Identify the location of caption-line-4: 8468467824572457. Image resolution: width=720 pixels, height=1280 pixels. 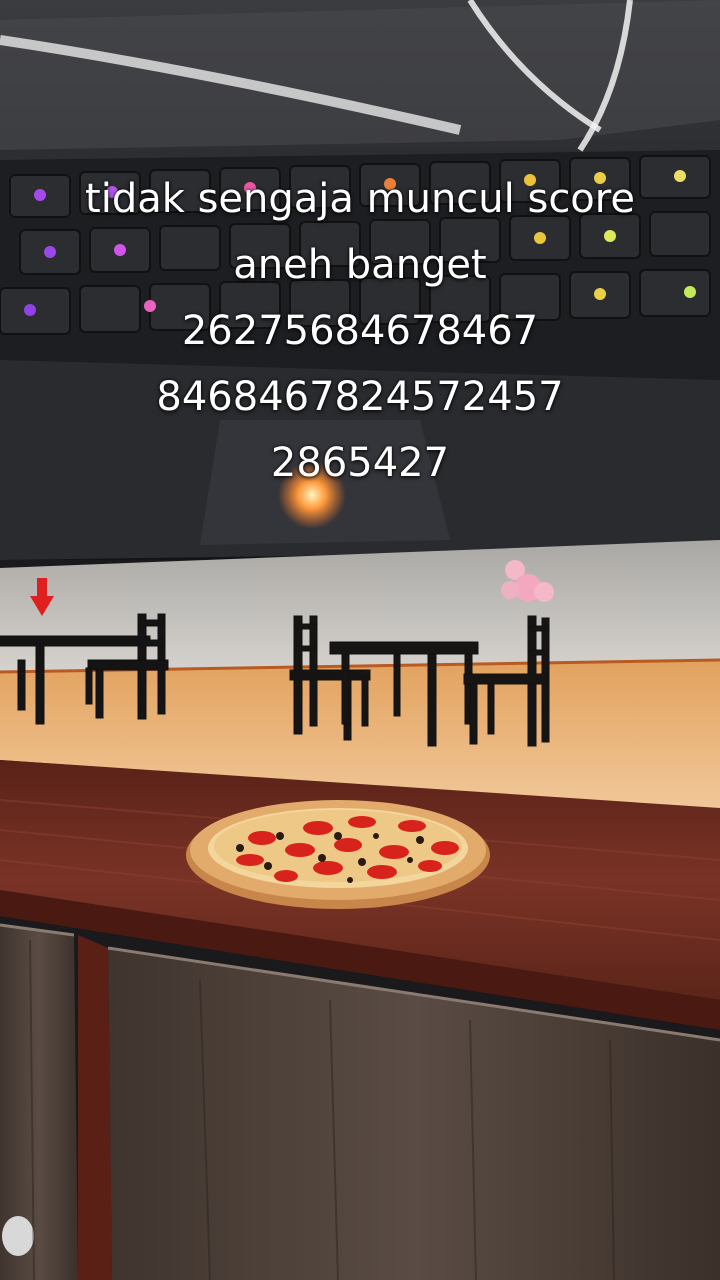
(360, 397).